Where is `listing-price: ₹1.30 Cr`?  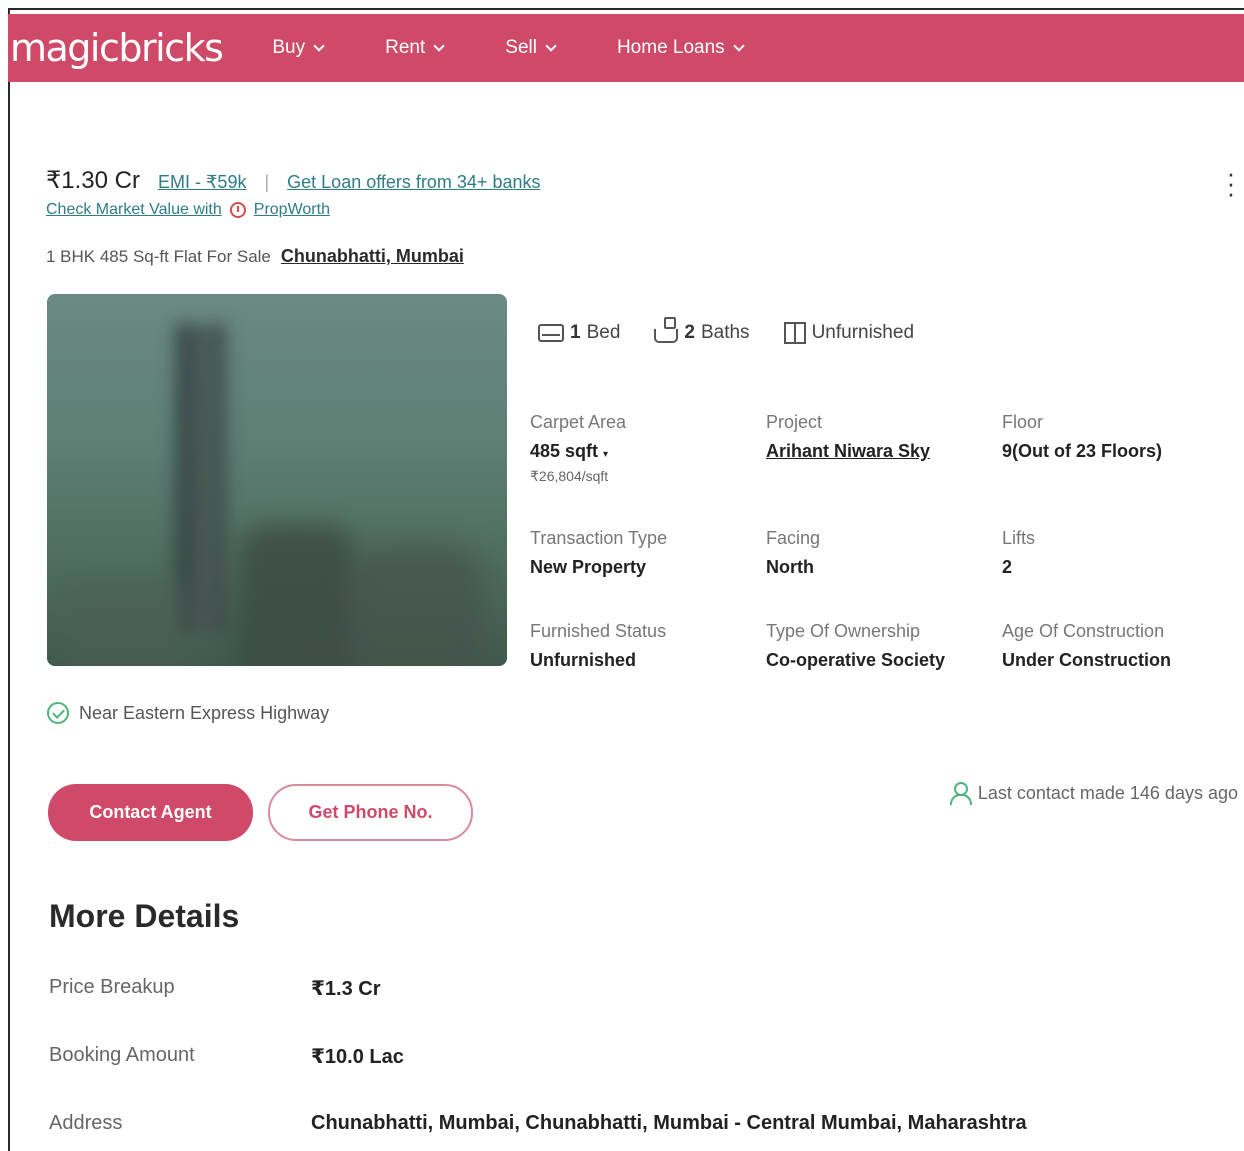
listing-price: ₹1.30 Cr is located at coordinates (93, 180).